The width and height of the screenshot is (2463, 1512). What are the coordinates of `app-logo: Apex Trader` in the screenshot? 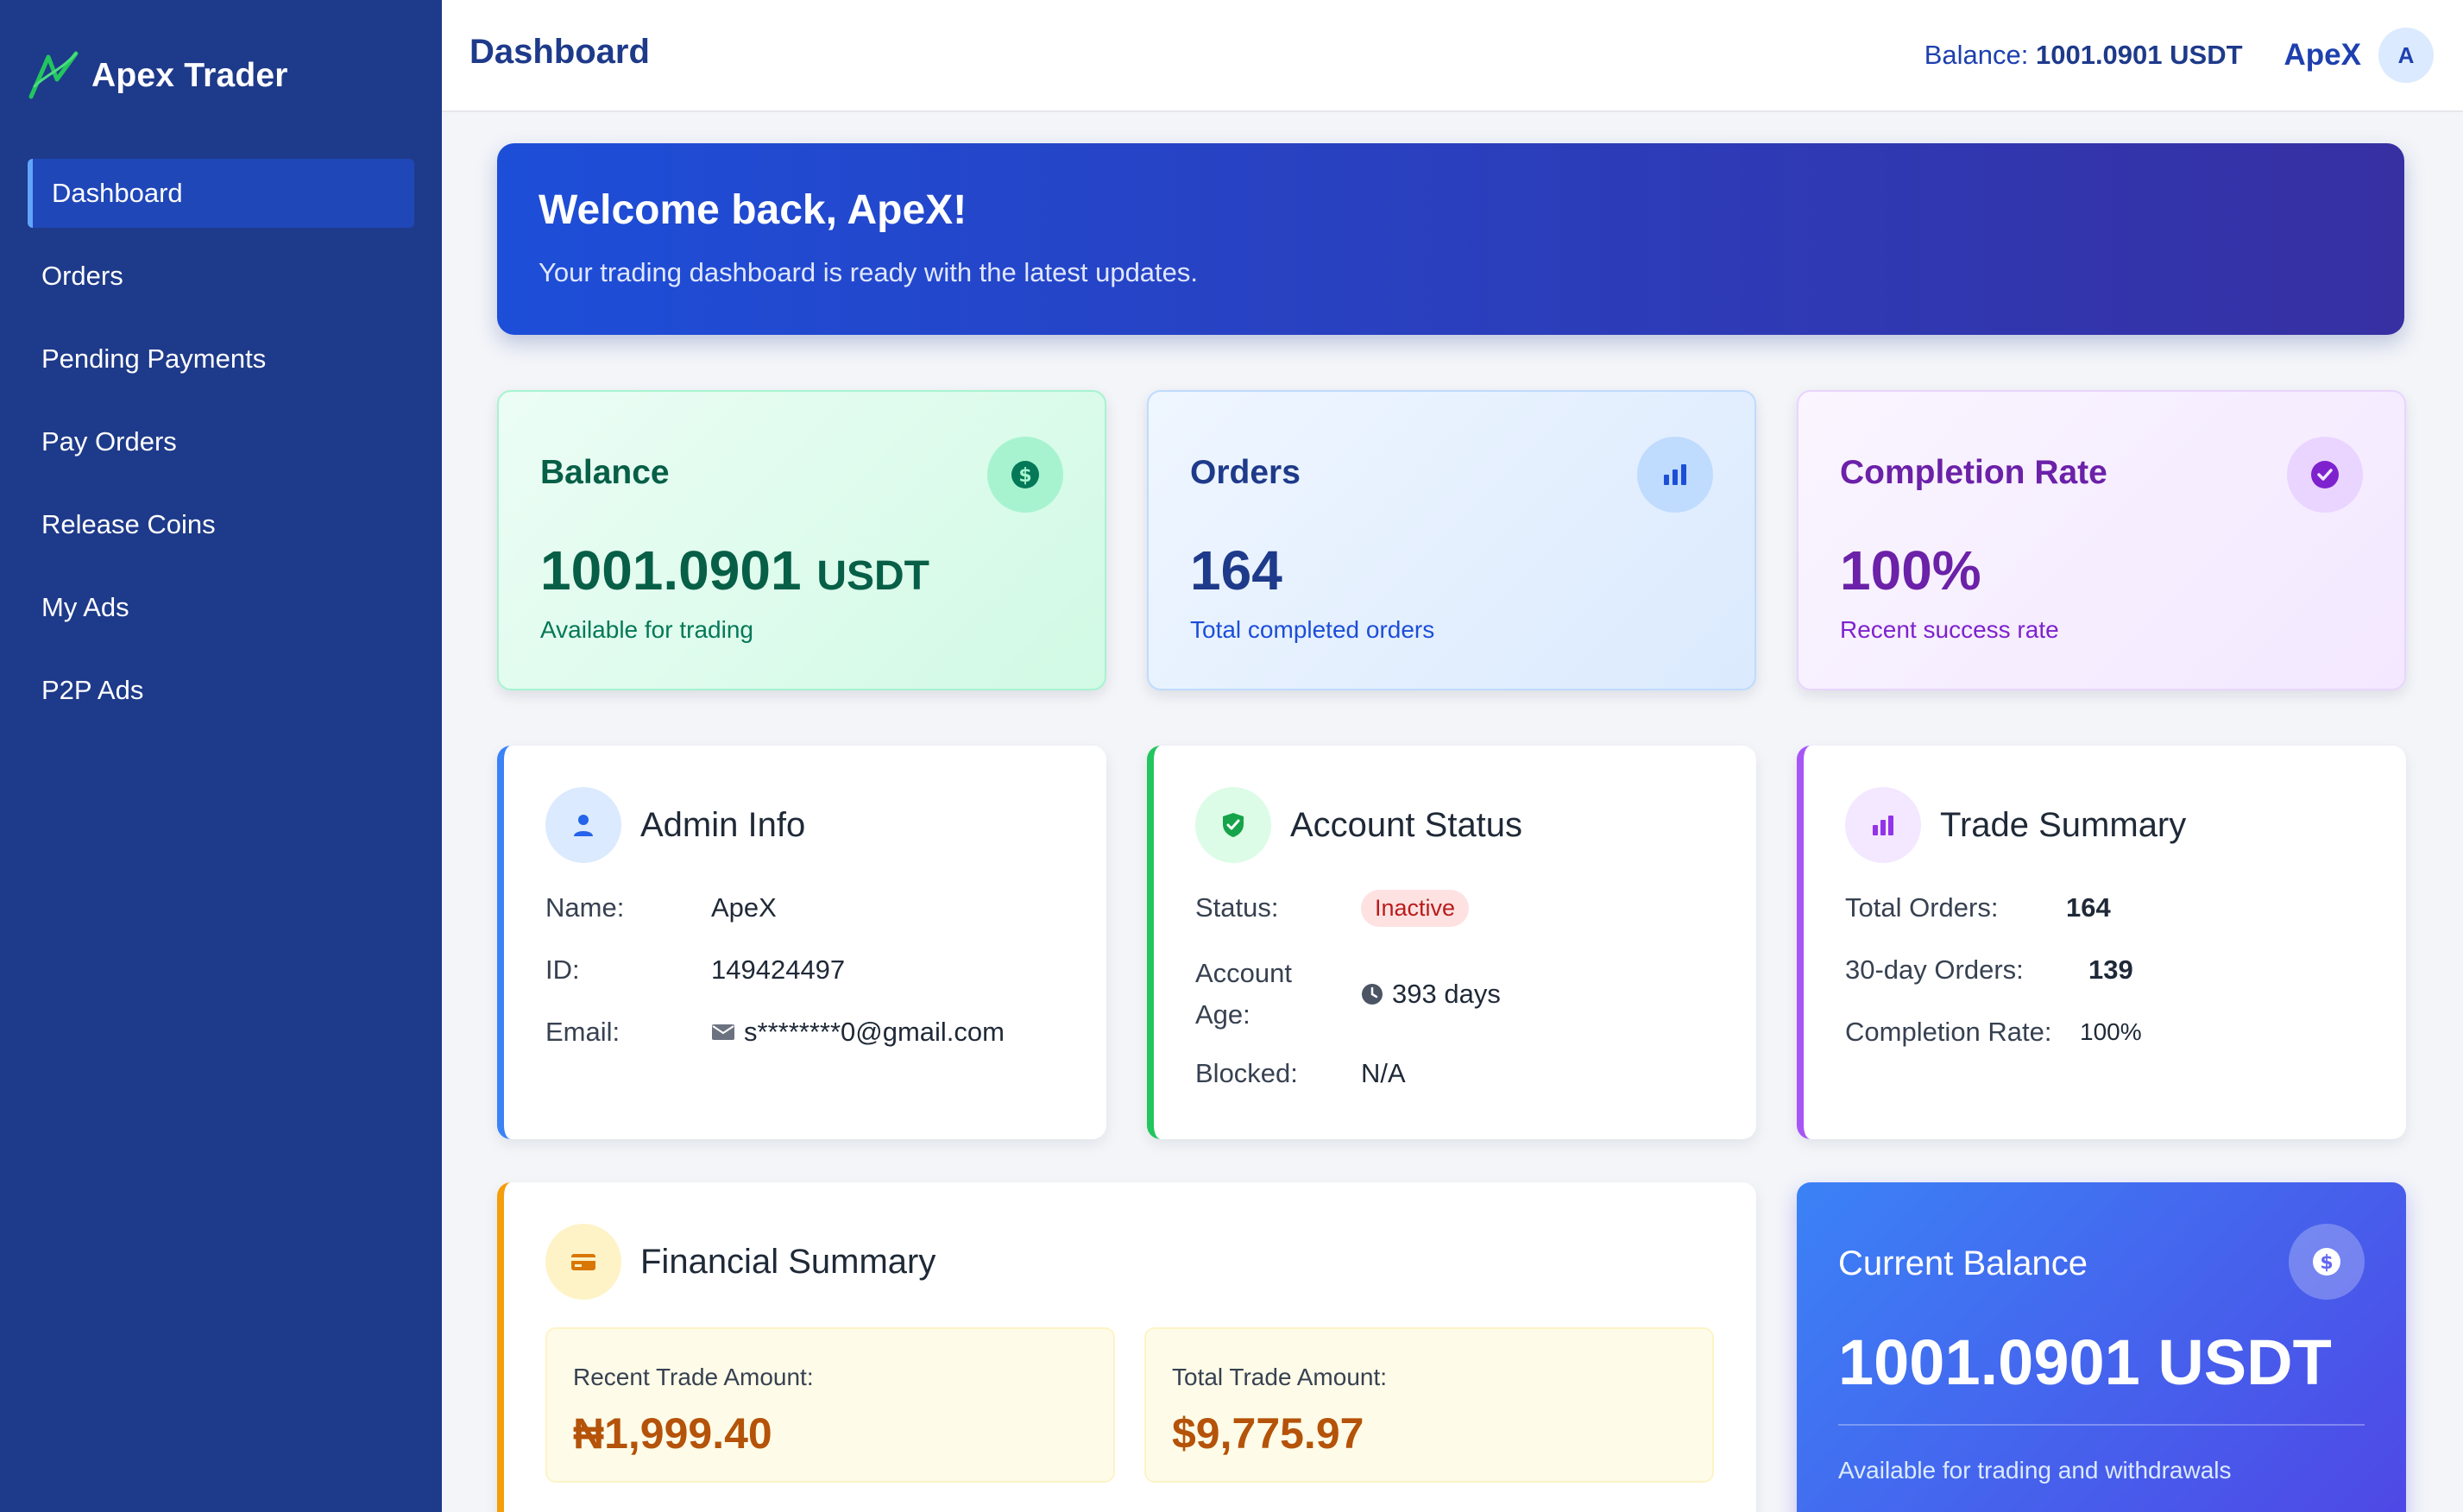 It's located at (157, 76).